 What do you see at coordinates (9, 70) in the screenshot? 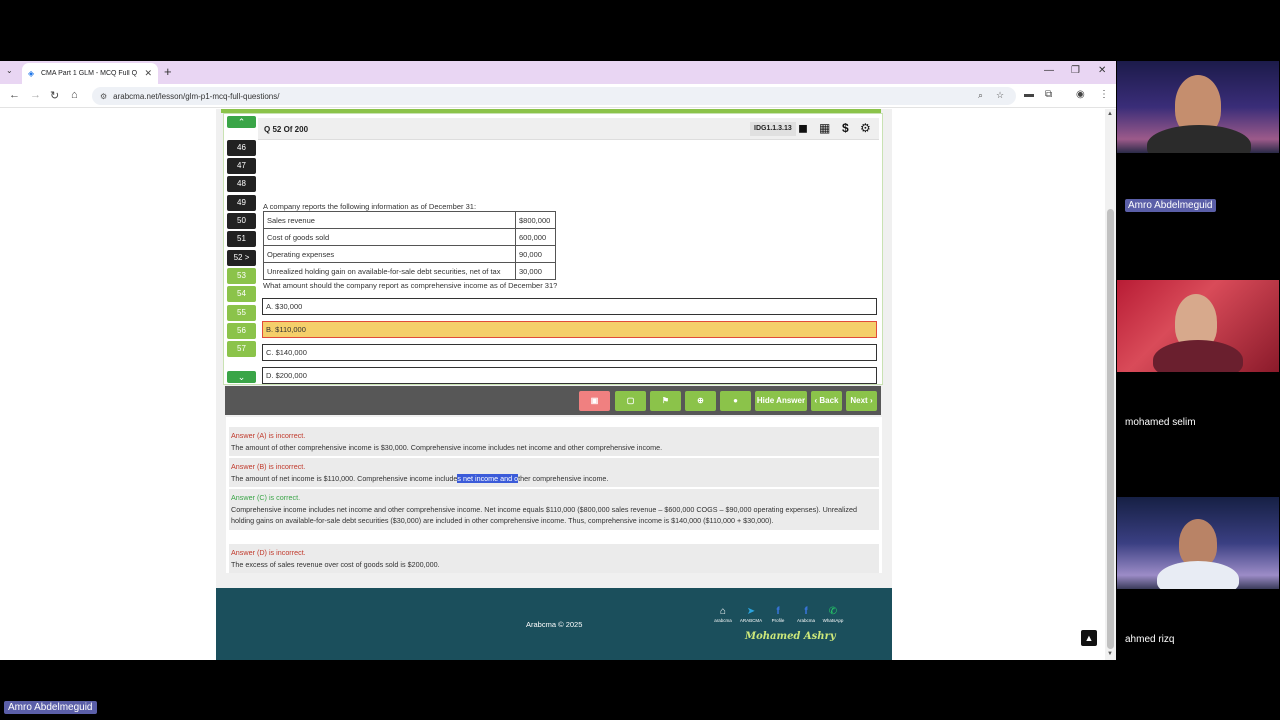
I see `tab-search-icon: ⌄` at bounding box center [9, 70].